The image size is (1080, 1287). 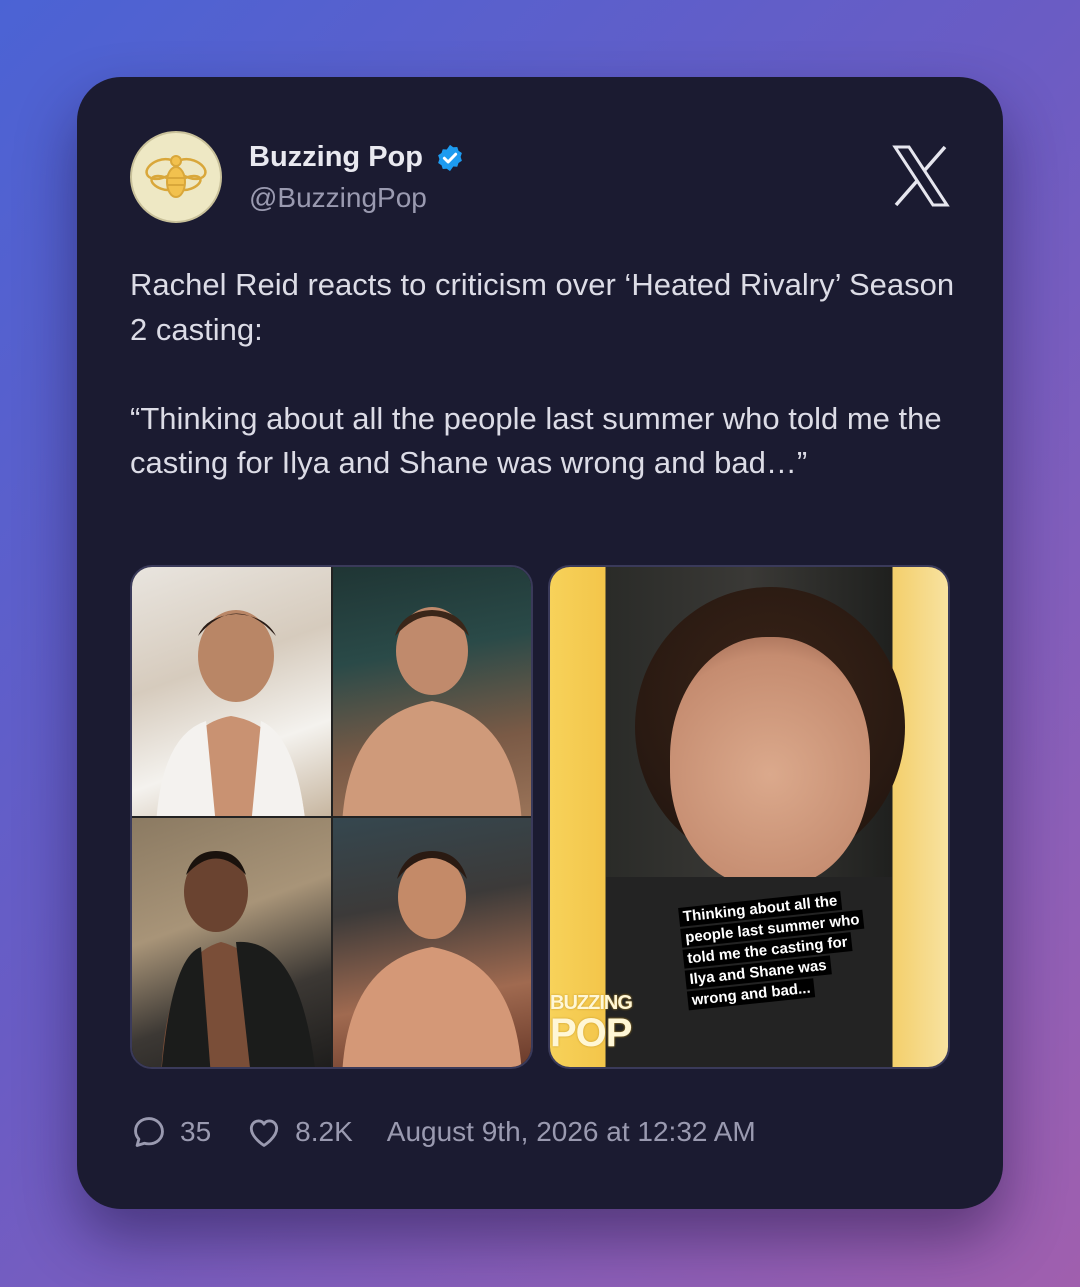 What do you see at coordinates (336, 157) in the screenshot?
I see `account-name: Buzzing Pop` at bounding box center [336, 157].